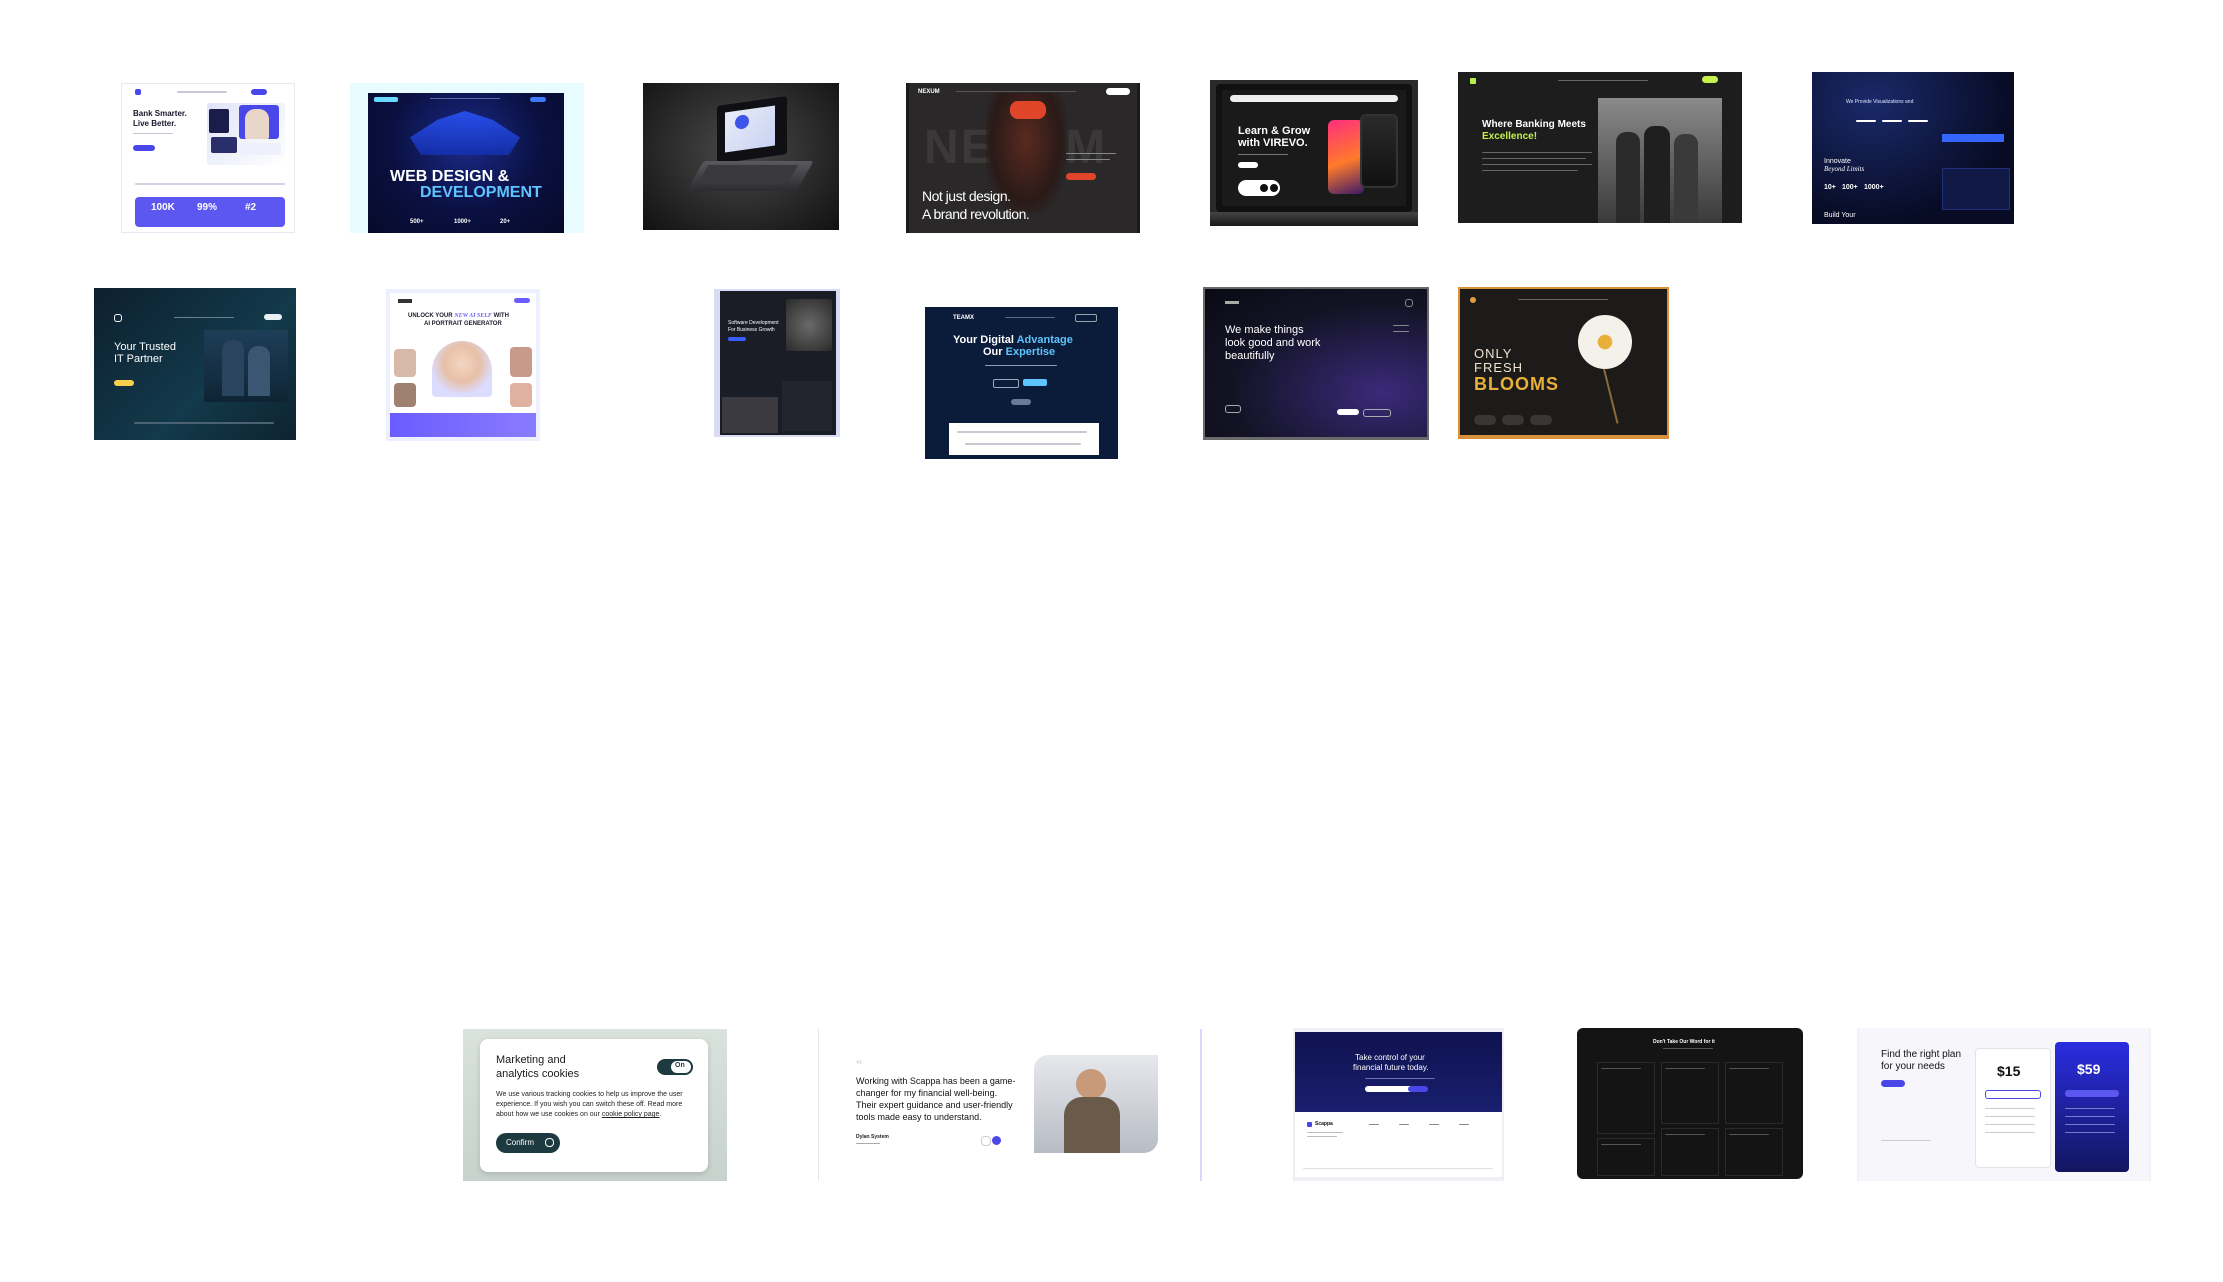 This screenshot has height=1282, width=2223. Describe the element at coordinates (680, 1065) in the screenshot. I see `toggle-label: On` at that location.